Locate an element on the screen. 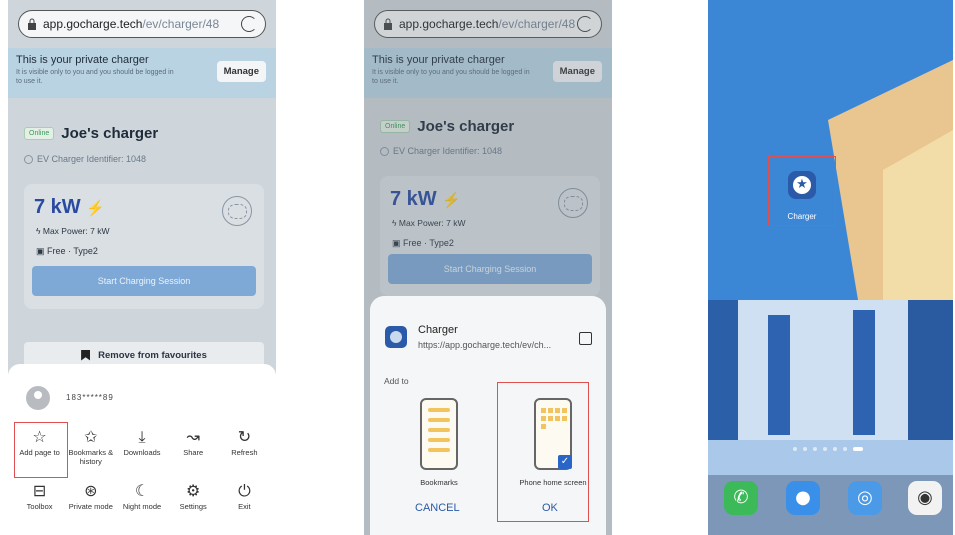 Image resolution: width=955 pixels, height=535 pixels. manage-button: Manage is located at coordinates (241, 71).